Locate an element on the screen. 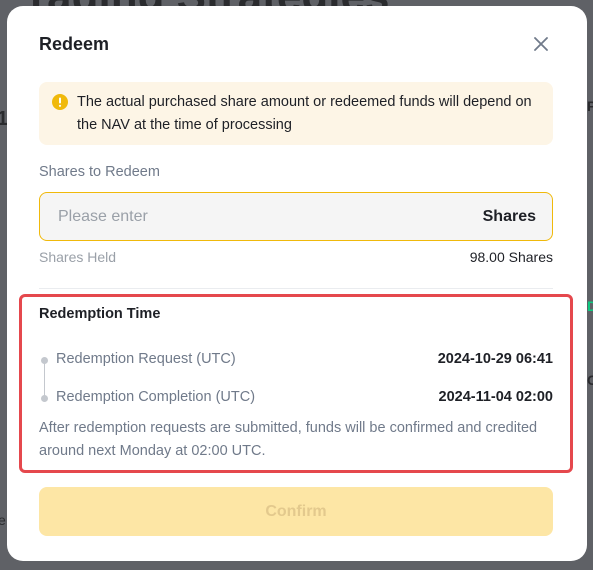  redemption-request-label: Redemption Request (UTC) is located at coordinates (146, 359).